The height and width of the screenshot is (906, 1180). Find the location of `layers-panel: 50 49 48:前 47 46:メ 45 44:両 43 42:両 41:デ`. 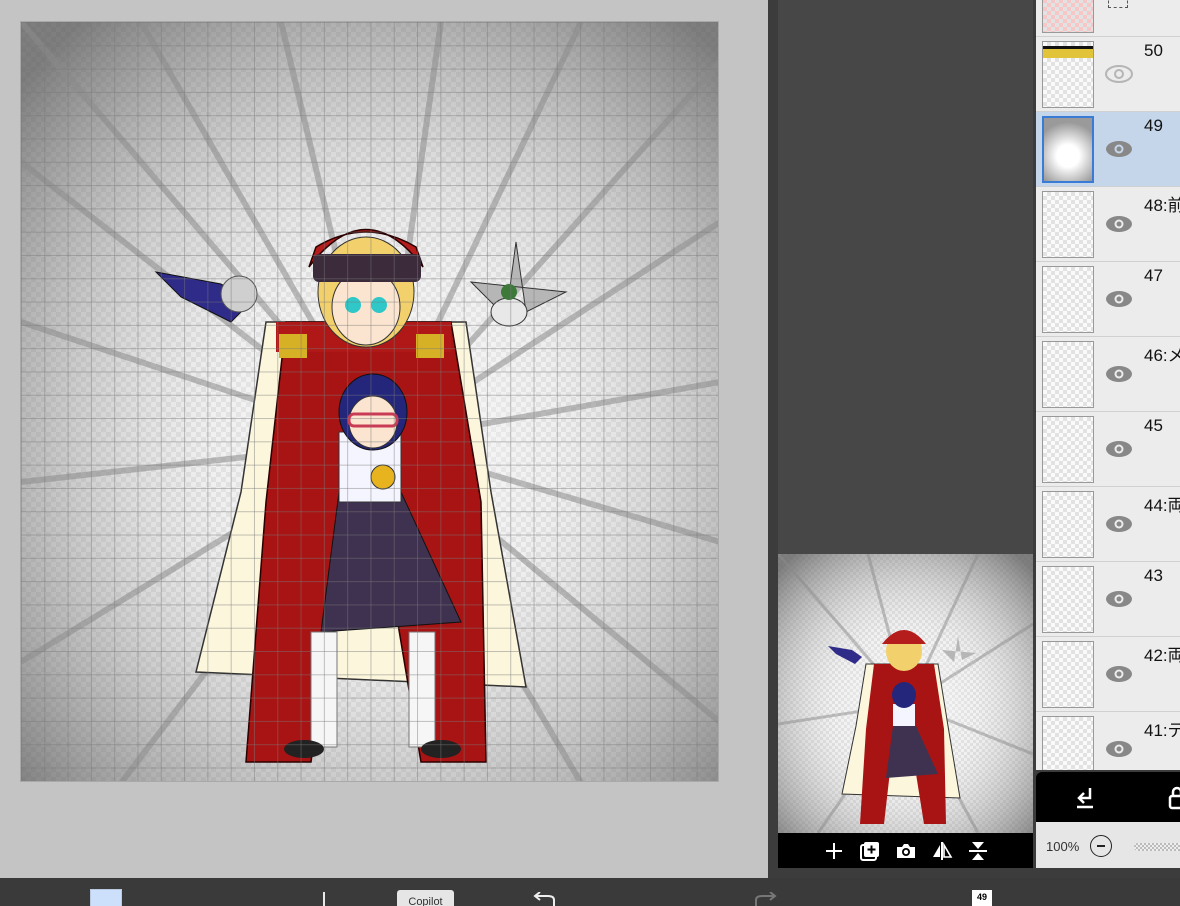

layers-panel: 50 49 48:前 47 46:メ 45 44:両 43 42:両 41:デ is located at coordinates (1108, 385).